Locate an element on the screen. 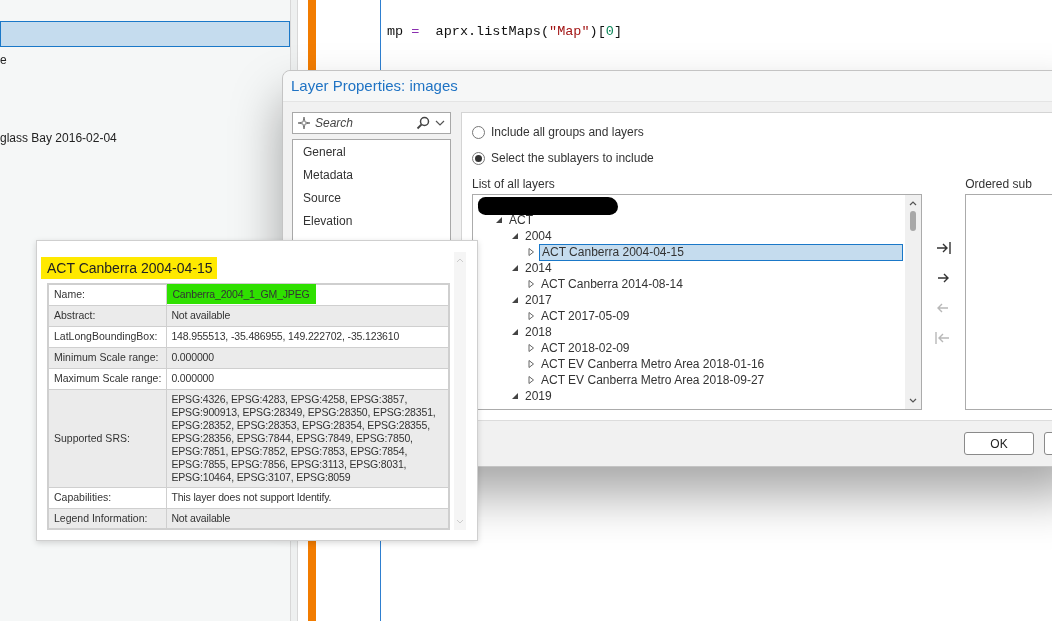  tree-item: ACT is located at coordinates (521, 220).